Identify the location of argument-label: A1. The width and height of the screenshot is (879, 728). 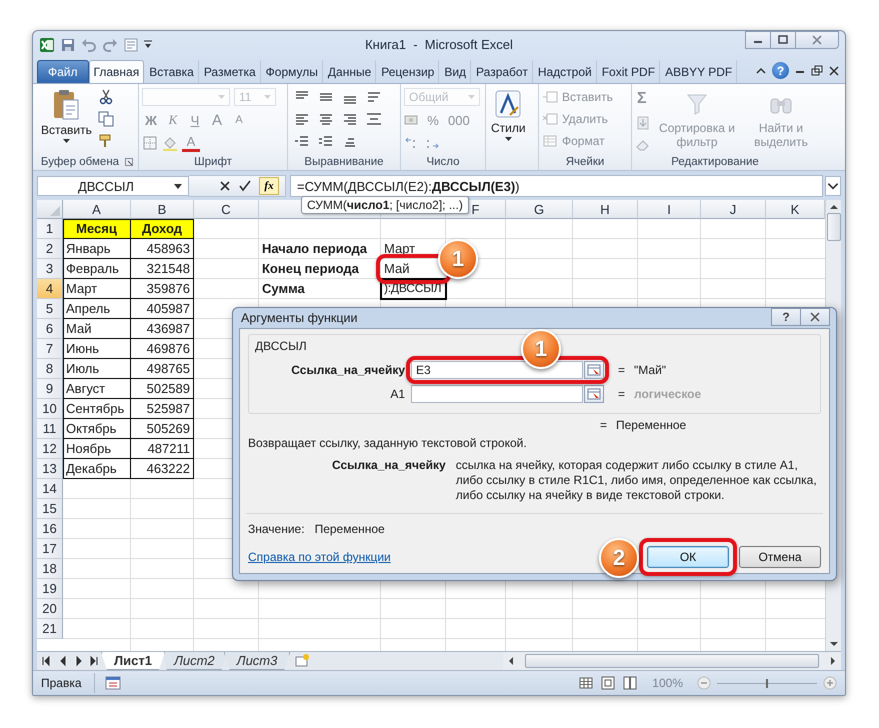
(397, 394).